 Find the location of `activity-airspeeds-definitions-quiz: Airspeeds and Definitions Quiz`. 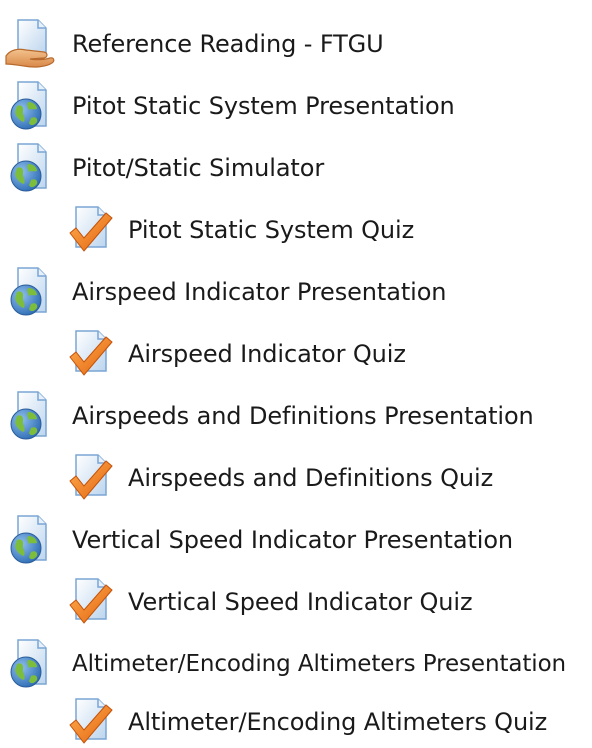

activity-airspeeds-definitions-quiz: Airspeeds and Definitions Quiz is located at coordinates (280, 478).